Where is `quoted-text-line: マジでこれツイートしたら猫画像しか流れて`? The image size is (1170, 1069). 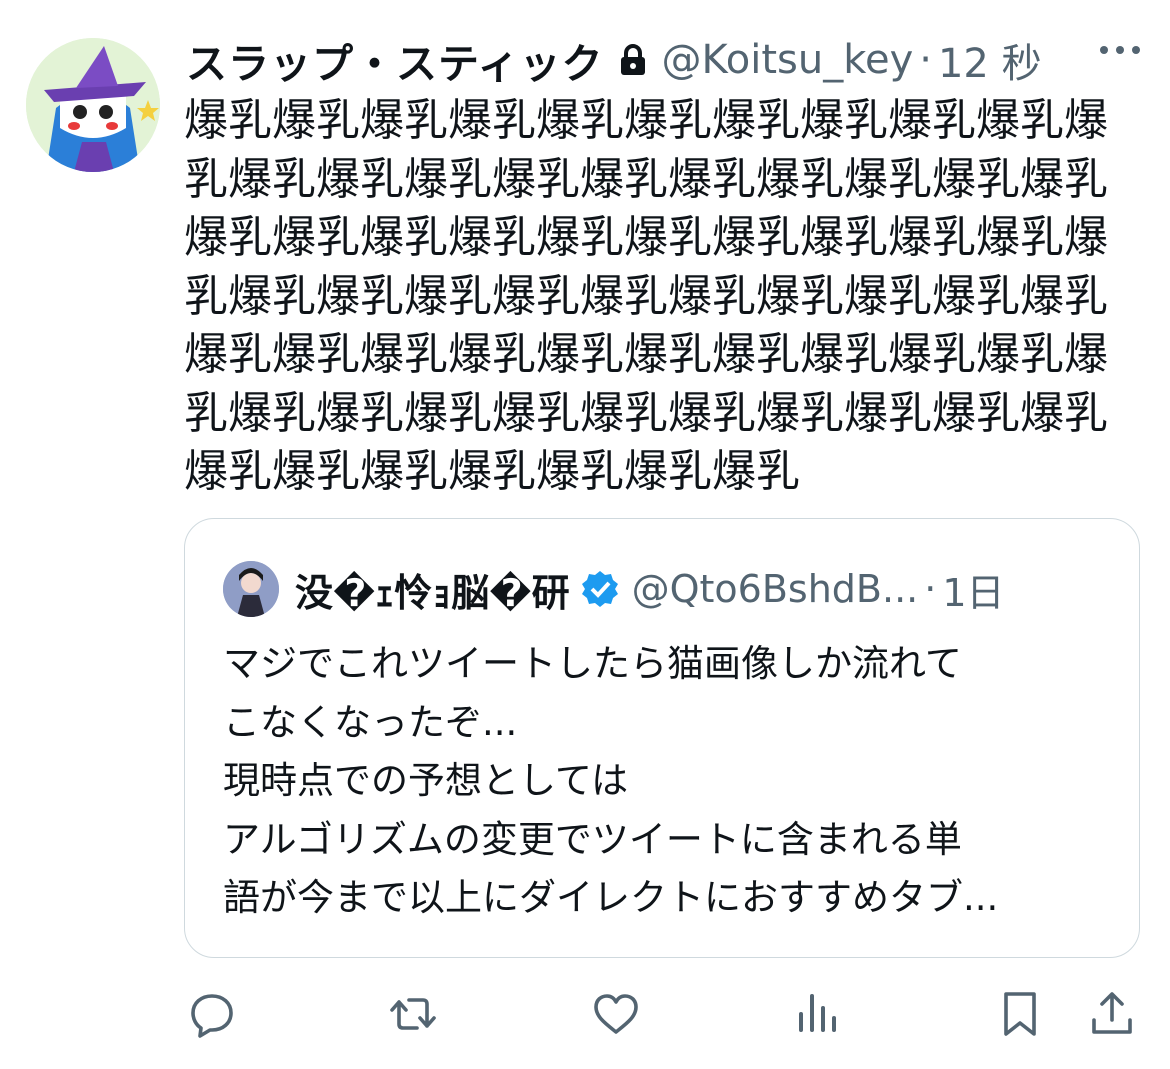
quoted-text-line: マジでこれツイートしたら猫画像しか流れて is located at coordinates (592, 663).